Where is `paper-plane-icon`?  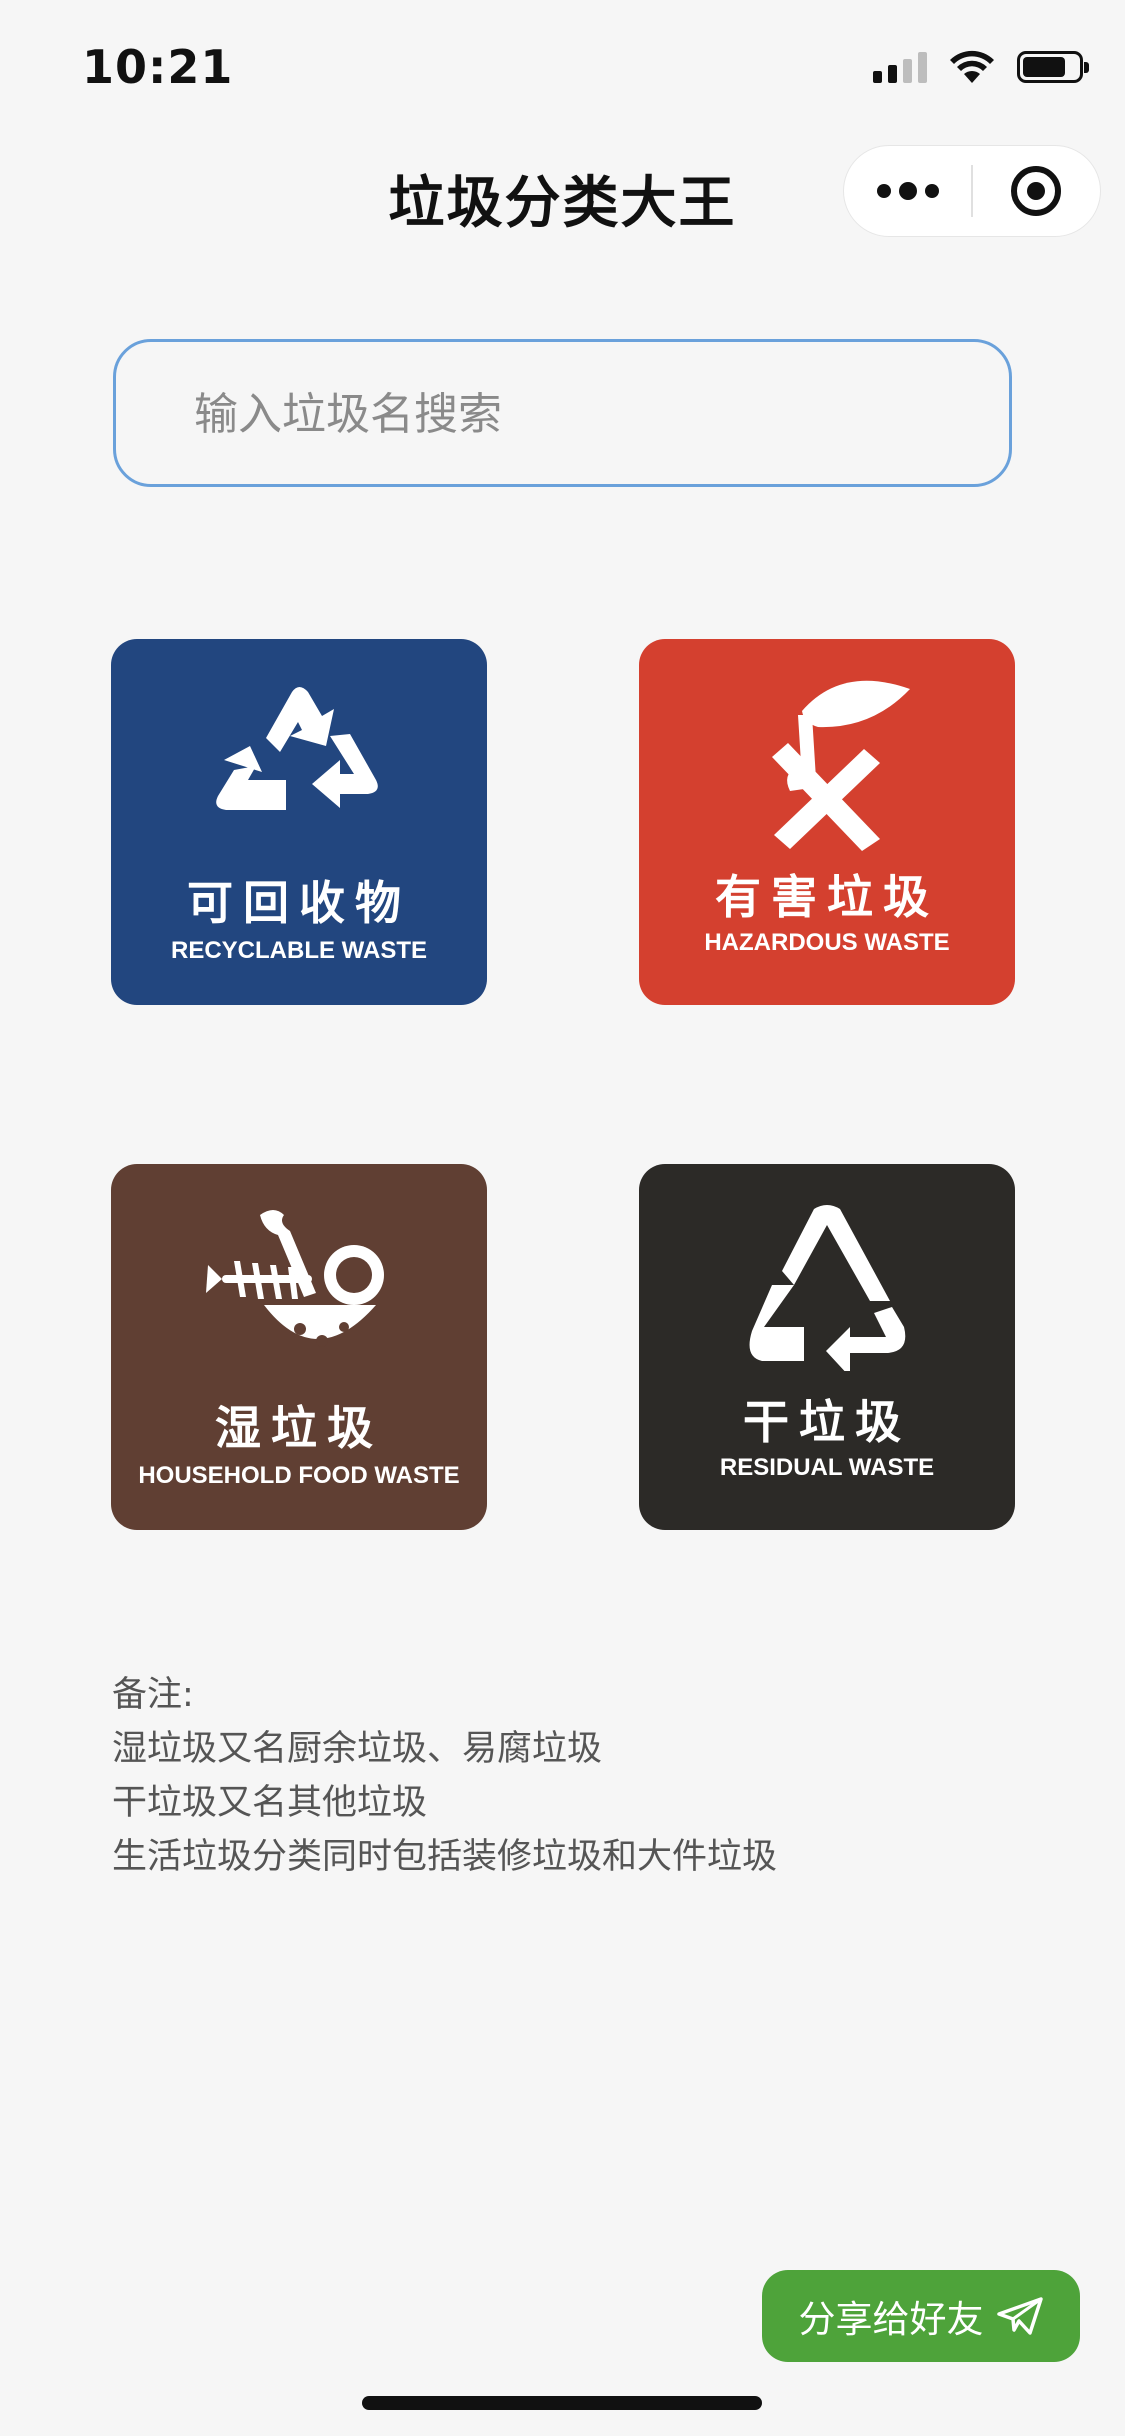
paper-plane-icon is located at coordinates (1019, 2316).